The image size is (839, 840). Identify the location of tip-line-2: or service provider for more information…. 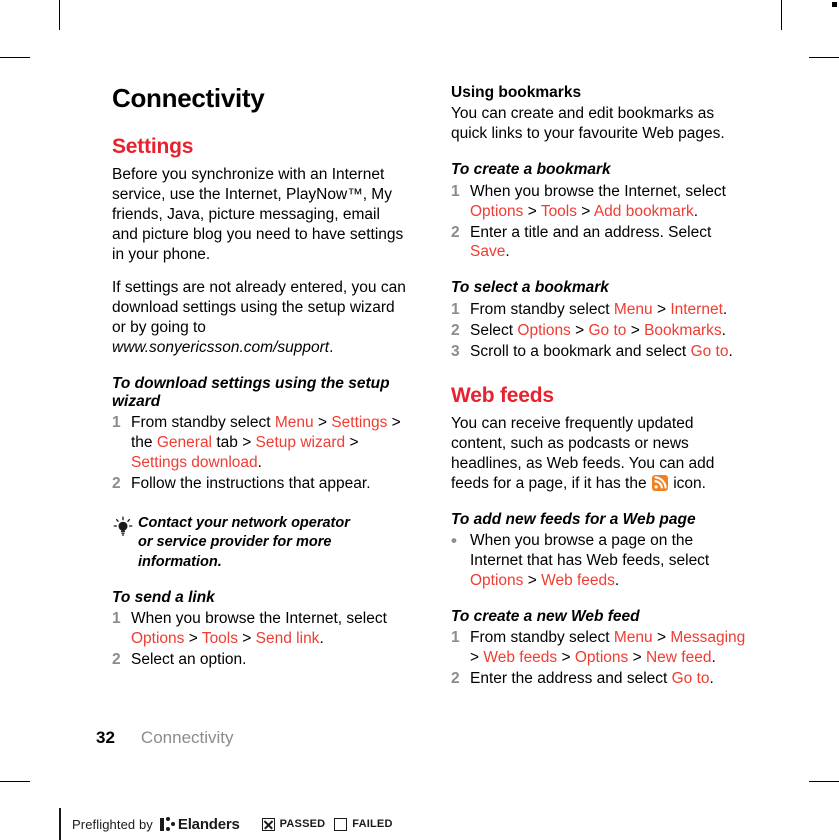
(235, 552).